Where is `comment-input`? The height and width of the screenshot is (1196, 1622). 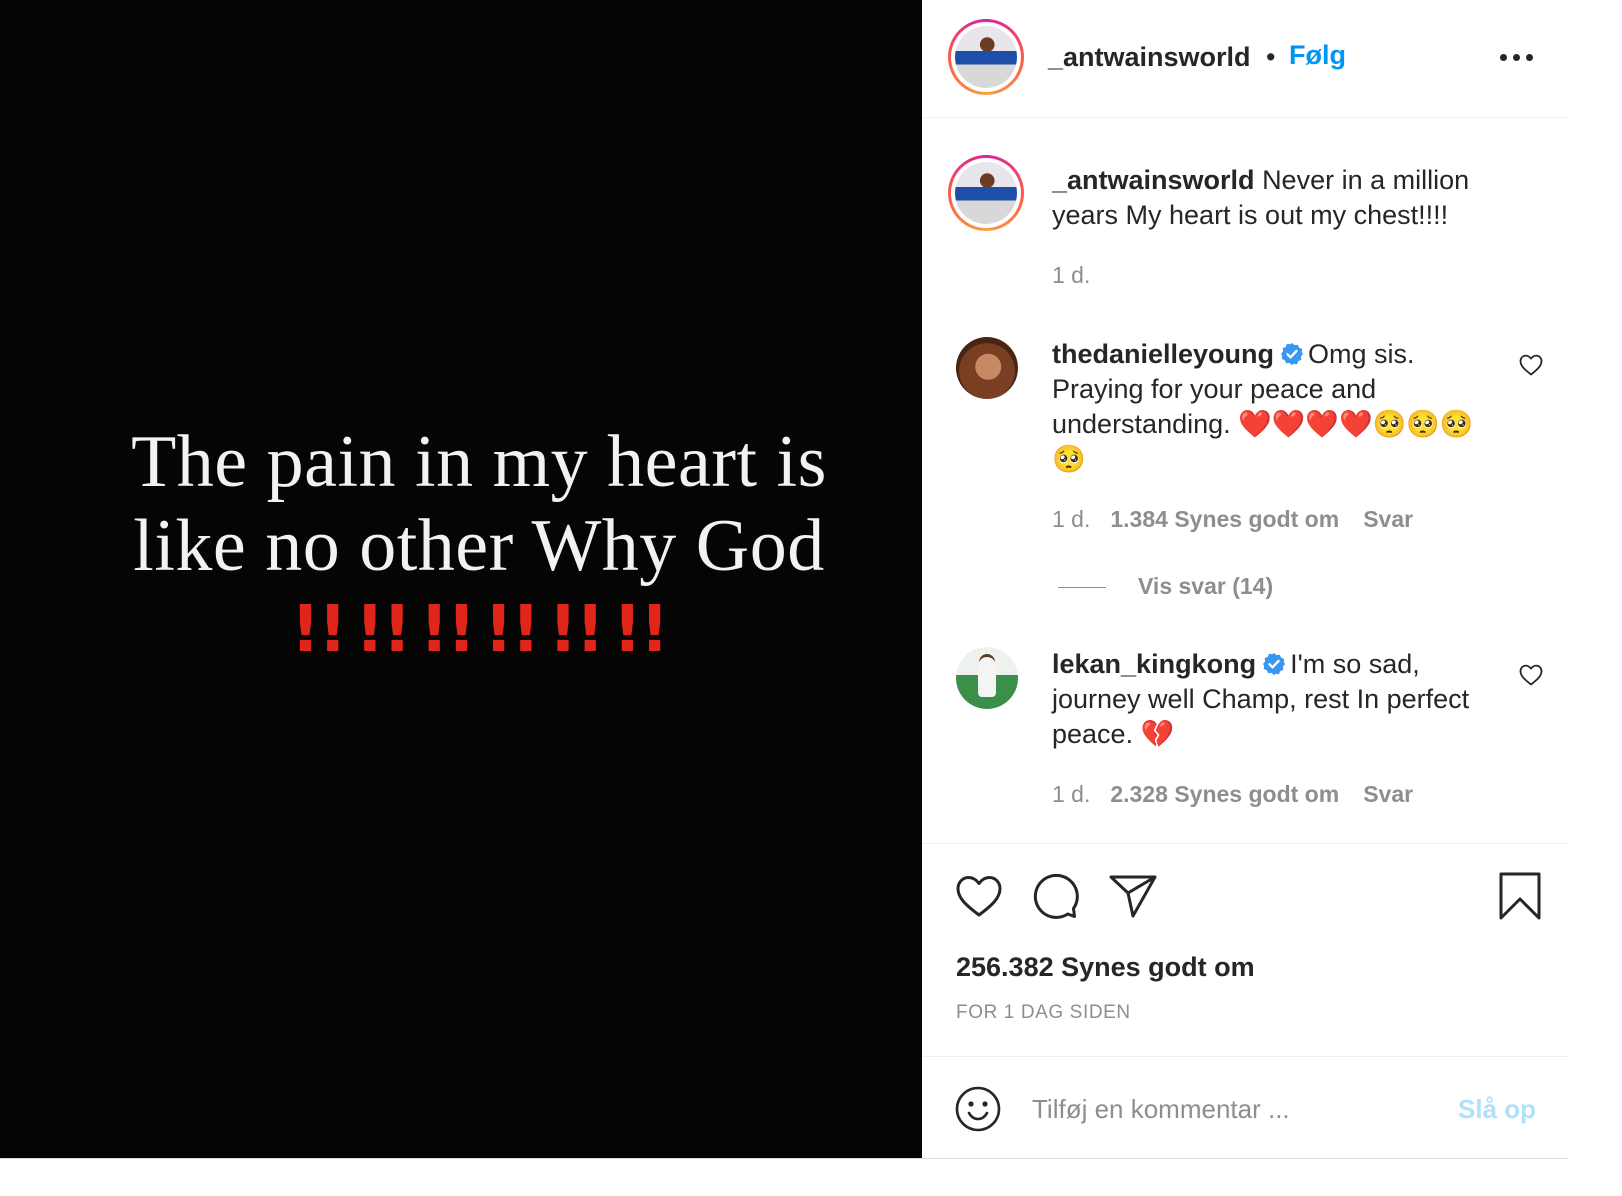
comment-input is located at coordinates (1237, 1109).